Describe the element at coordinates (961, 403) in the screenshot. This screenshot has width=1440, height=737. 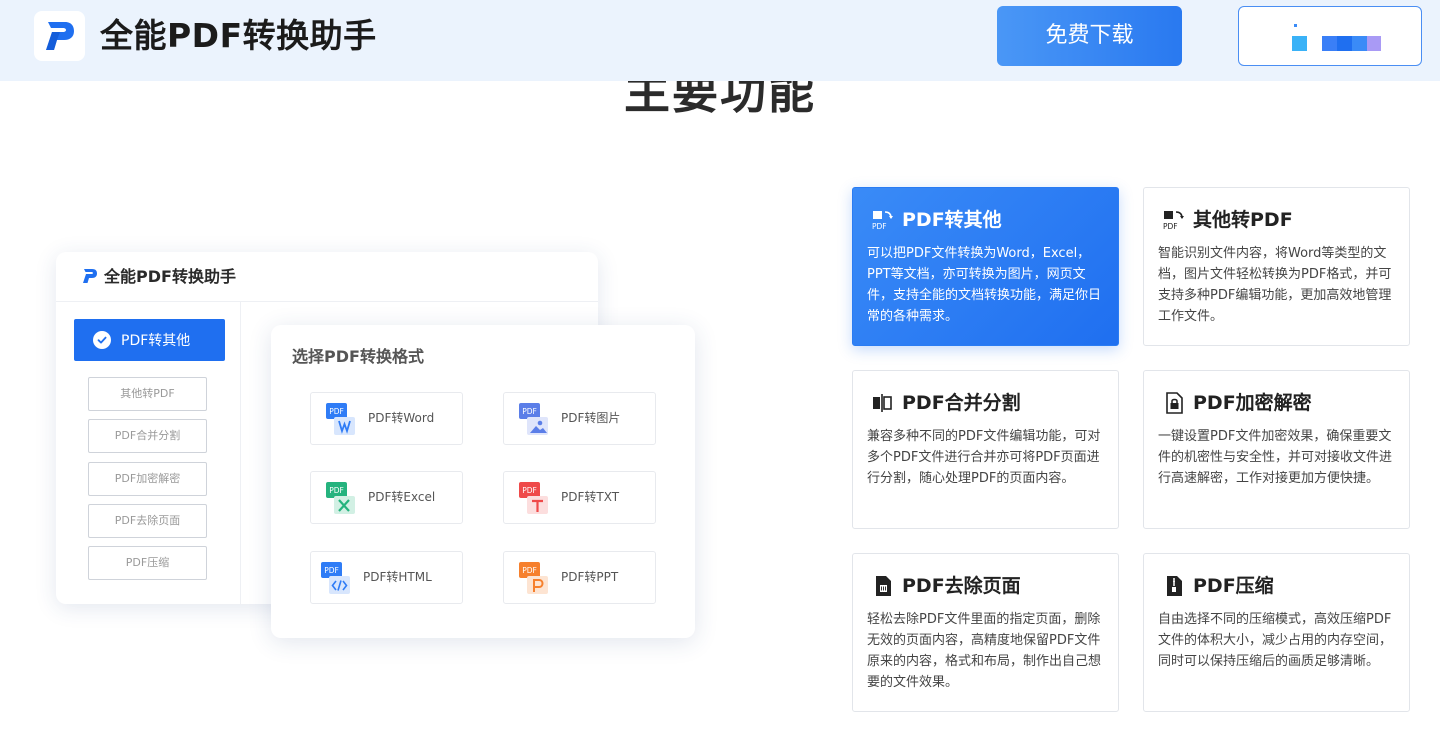
I see `feature-title: PDF合并分割` at that location.